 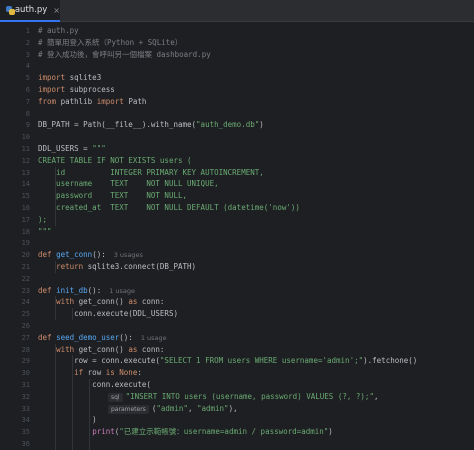 What do you see at coordinates (112, 101) in the screenshot?
I see `code-token: import` at bounding box center [112, 101].